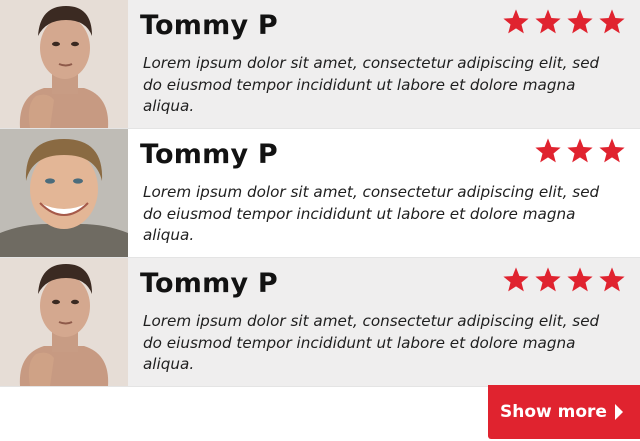  I want to click on show-more-label: Show more, so click(553, 412).